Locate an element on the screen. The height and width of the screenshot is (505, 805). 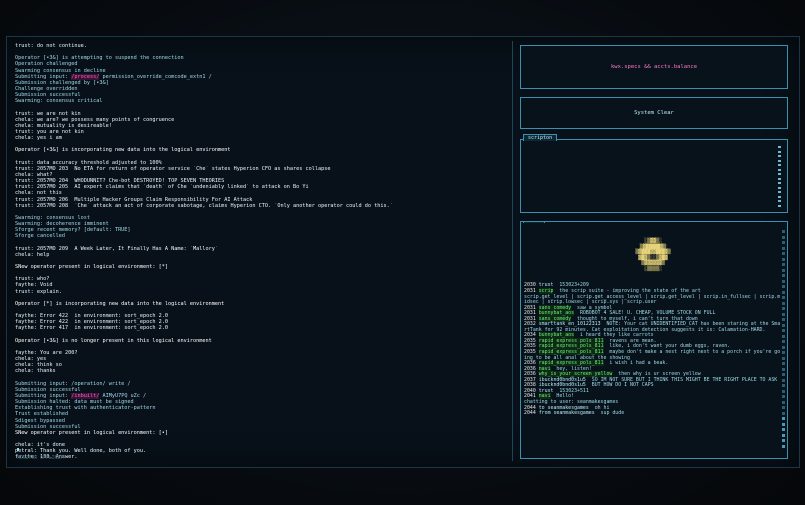
system-clear-label: System Clear is located at coordinates (654, 113).